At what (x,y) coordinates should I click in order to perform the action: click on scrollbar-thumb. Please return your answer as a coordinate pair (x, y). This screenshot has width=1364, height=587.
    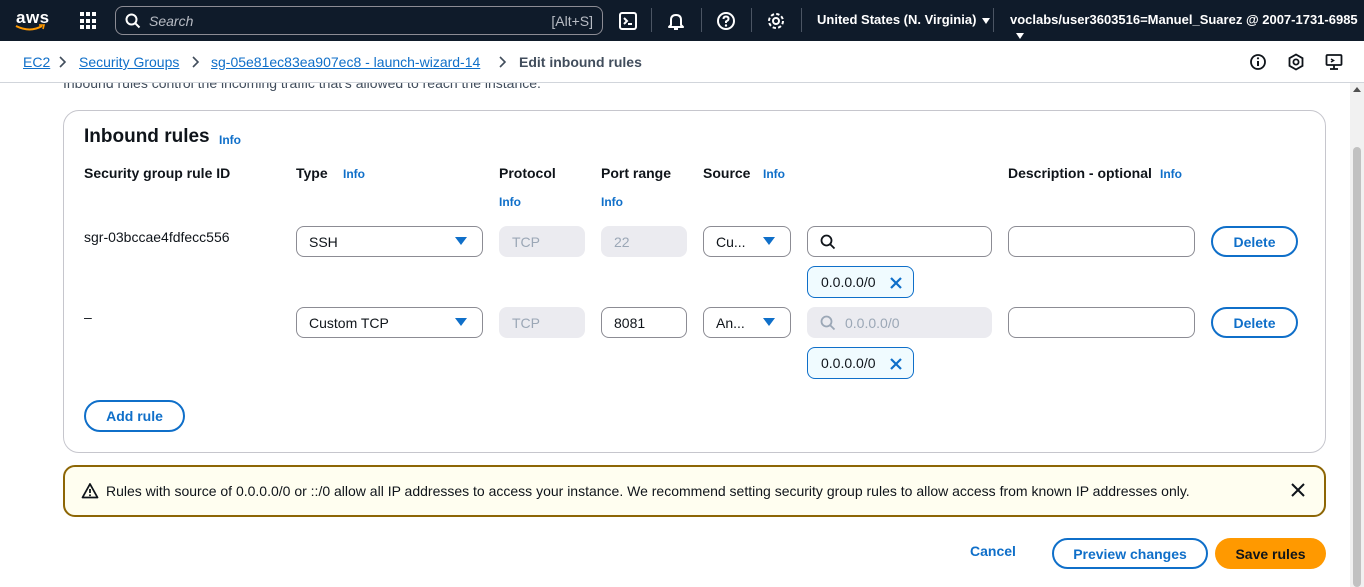
    Looking at the image, I should click on (1357, 367).